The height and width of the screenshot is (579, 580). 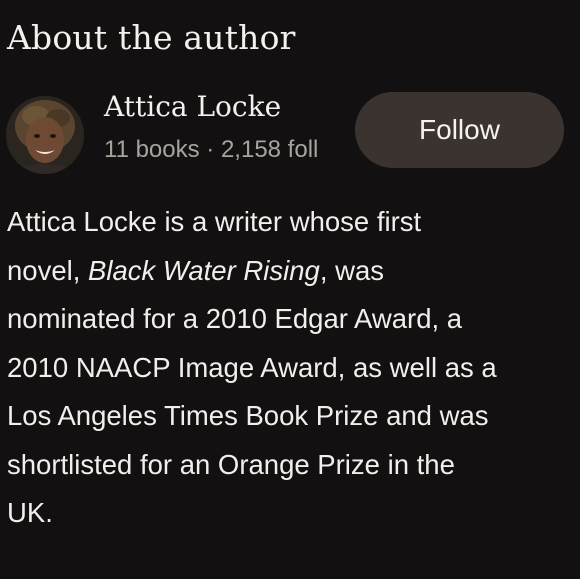 I want to click on bio-text: , was, so click(x=352, y=270).